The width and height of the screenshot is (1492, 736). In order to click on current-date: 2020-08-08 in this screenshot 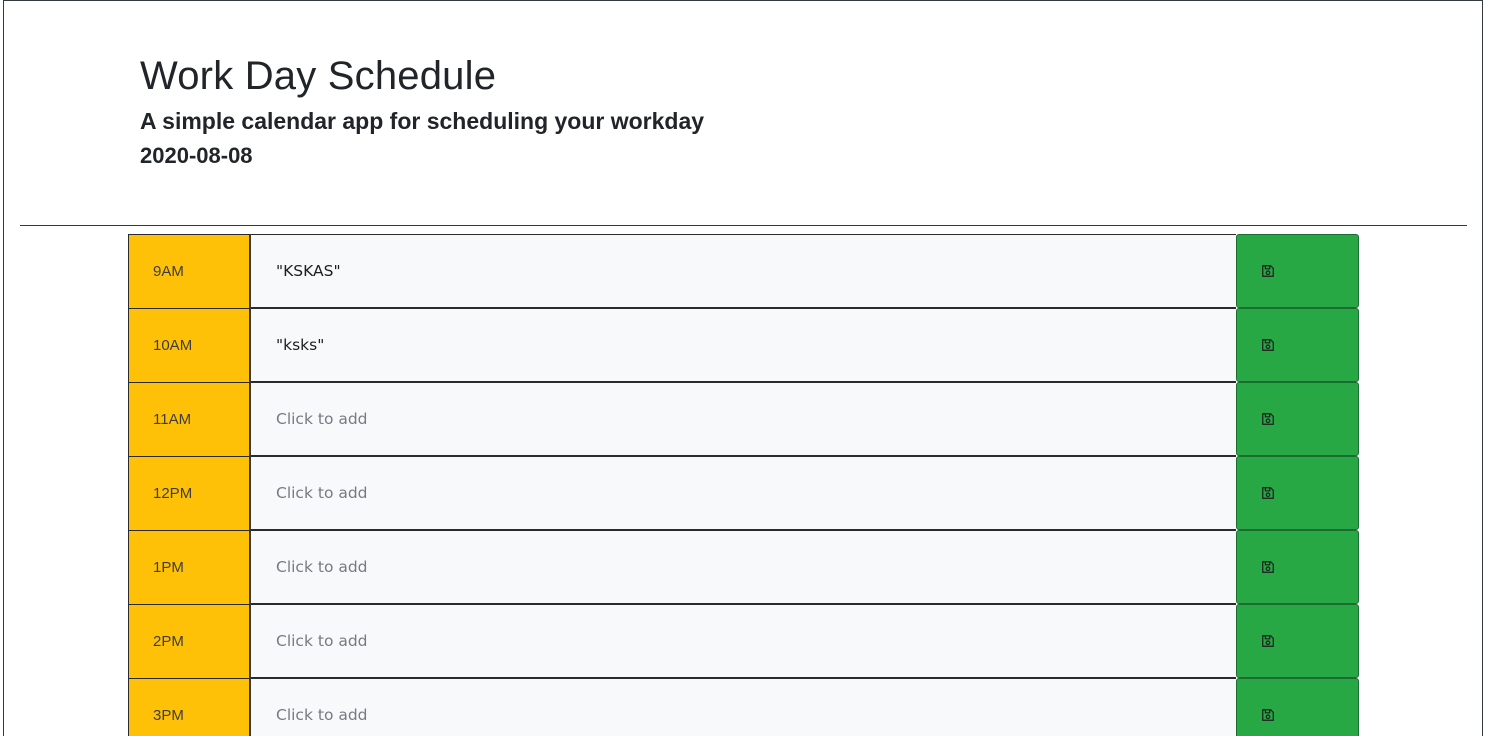, I will do `click(196, 155)`.